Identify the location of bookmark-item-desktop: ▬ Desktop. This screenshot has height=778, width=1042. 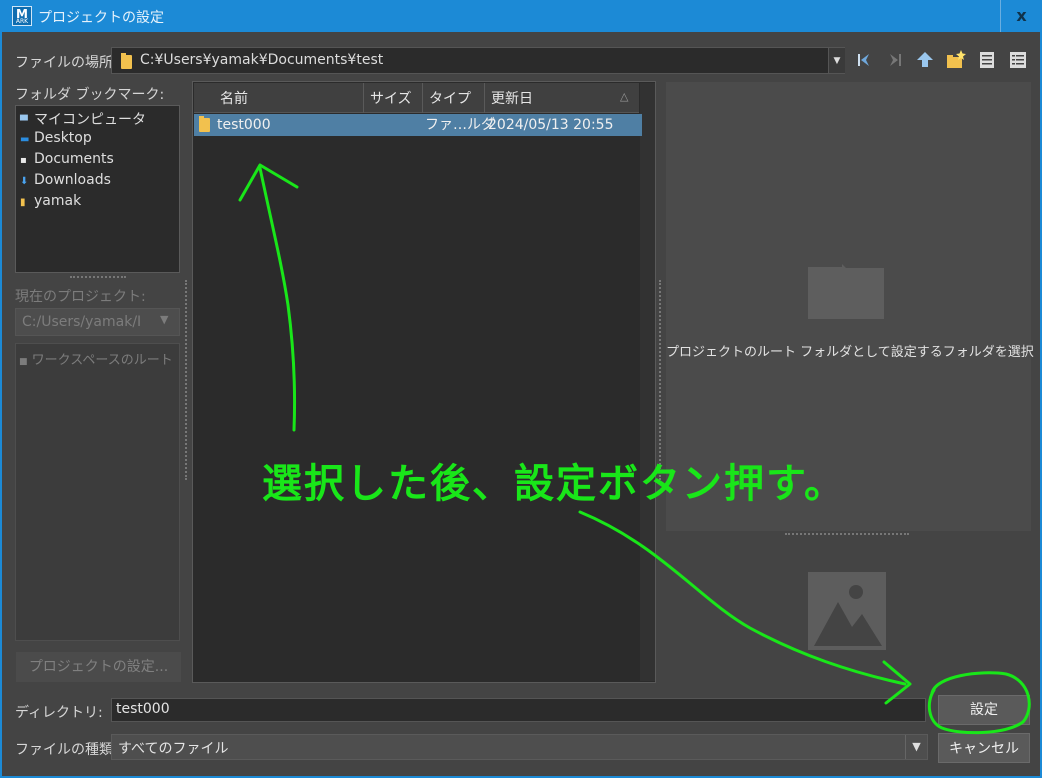
(56, 140).